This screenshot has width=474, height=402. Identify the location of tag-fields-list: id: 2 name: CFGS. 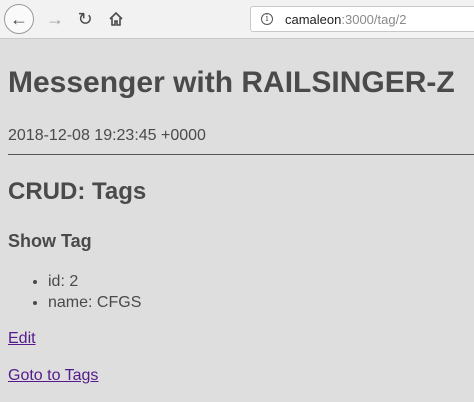
(74, 292).